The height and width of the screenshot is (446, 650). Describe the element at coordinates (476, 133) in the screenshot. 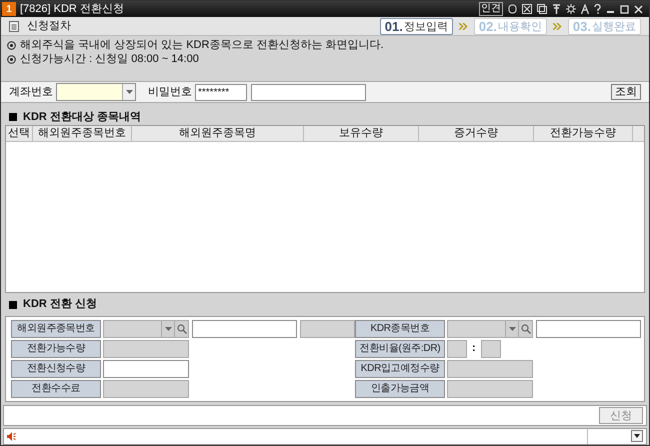

I see `column-header: 증거수량` at that location.